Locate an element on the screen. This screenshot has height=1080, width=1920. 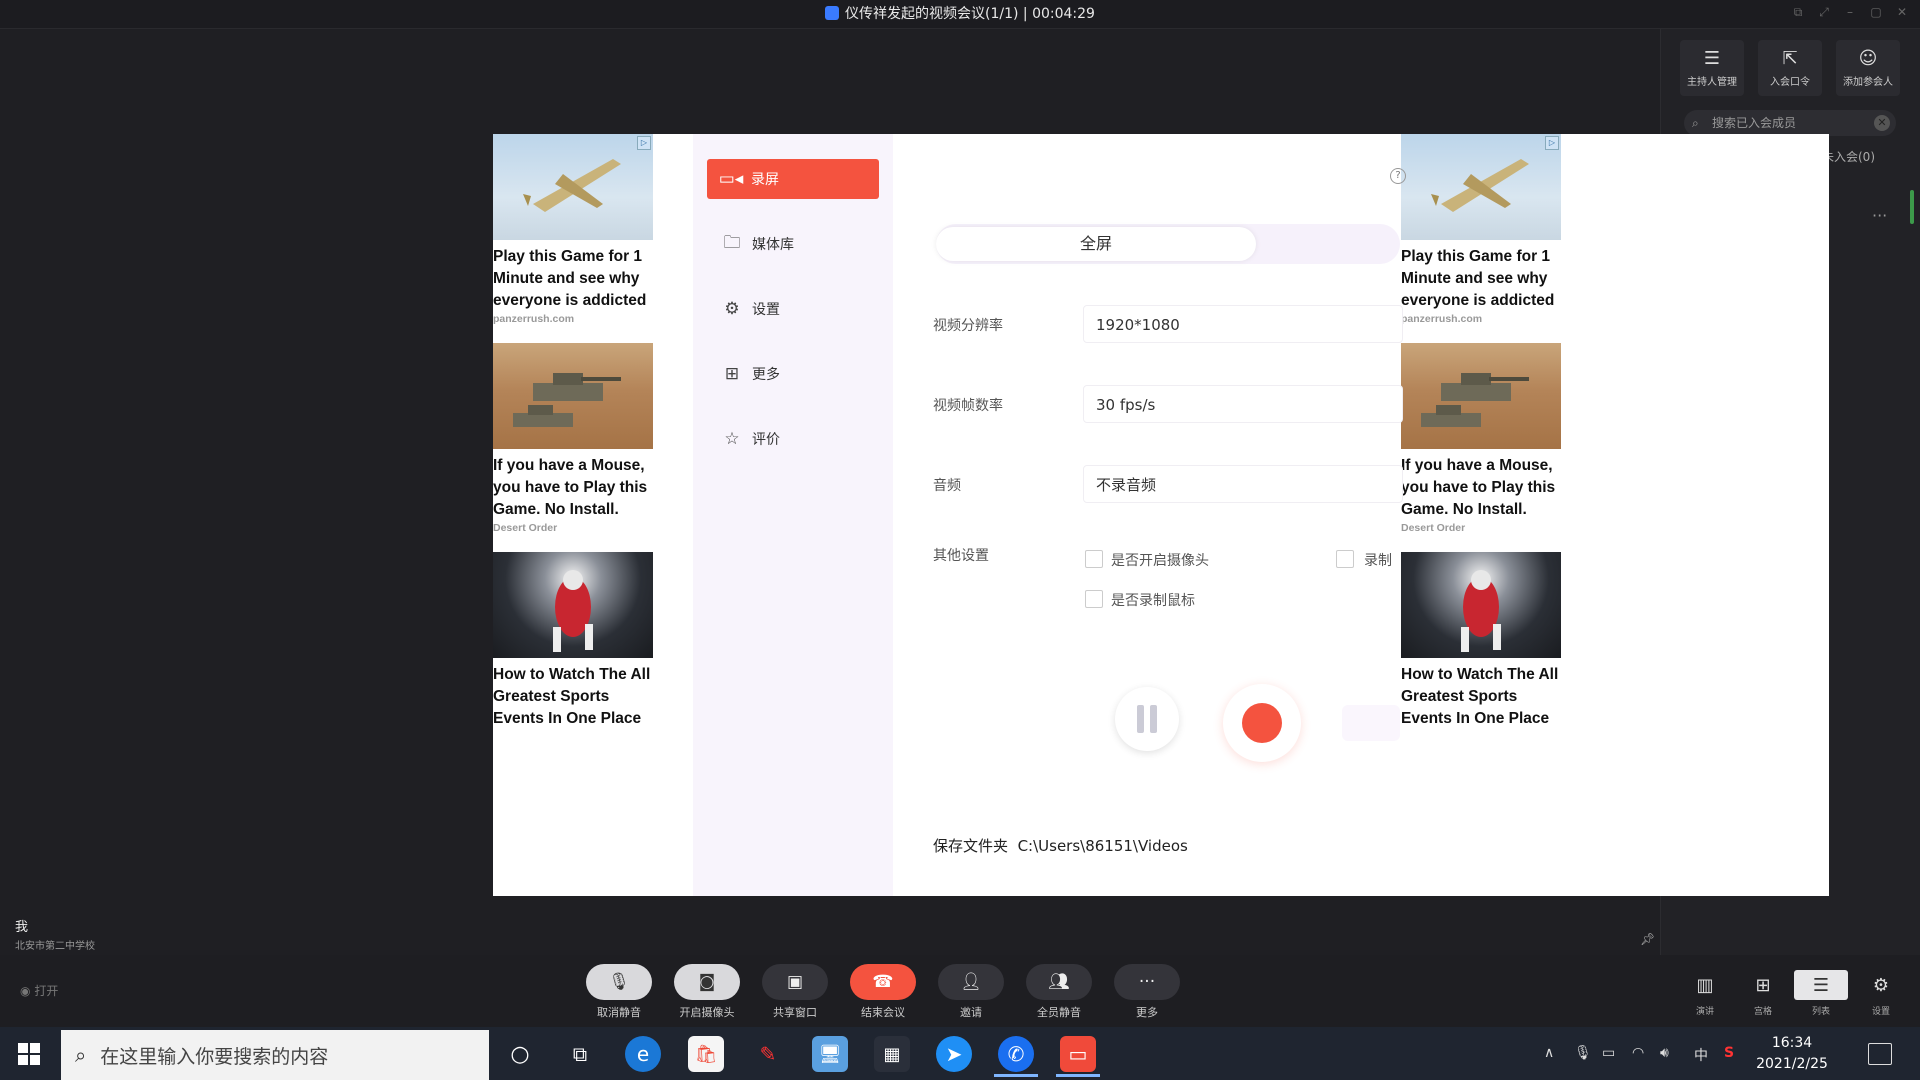
mic-tray-icon: 🎙︎ is located at coordinates (1583, 1053).